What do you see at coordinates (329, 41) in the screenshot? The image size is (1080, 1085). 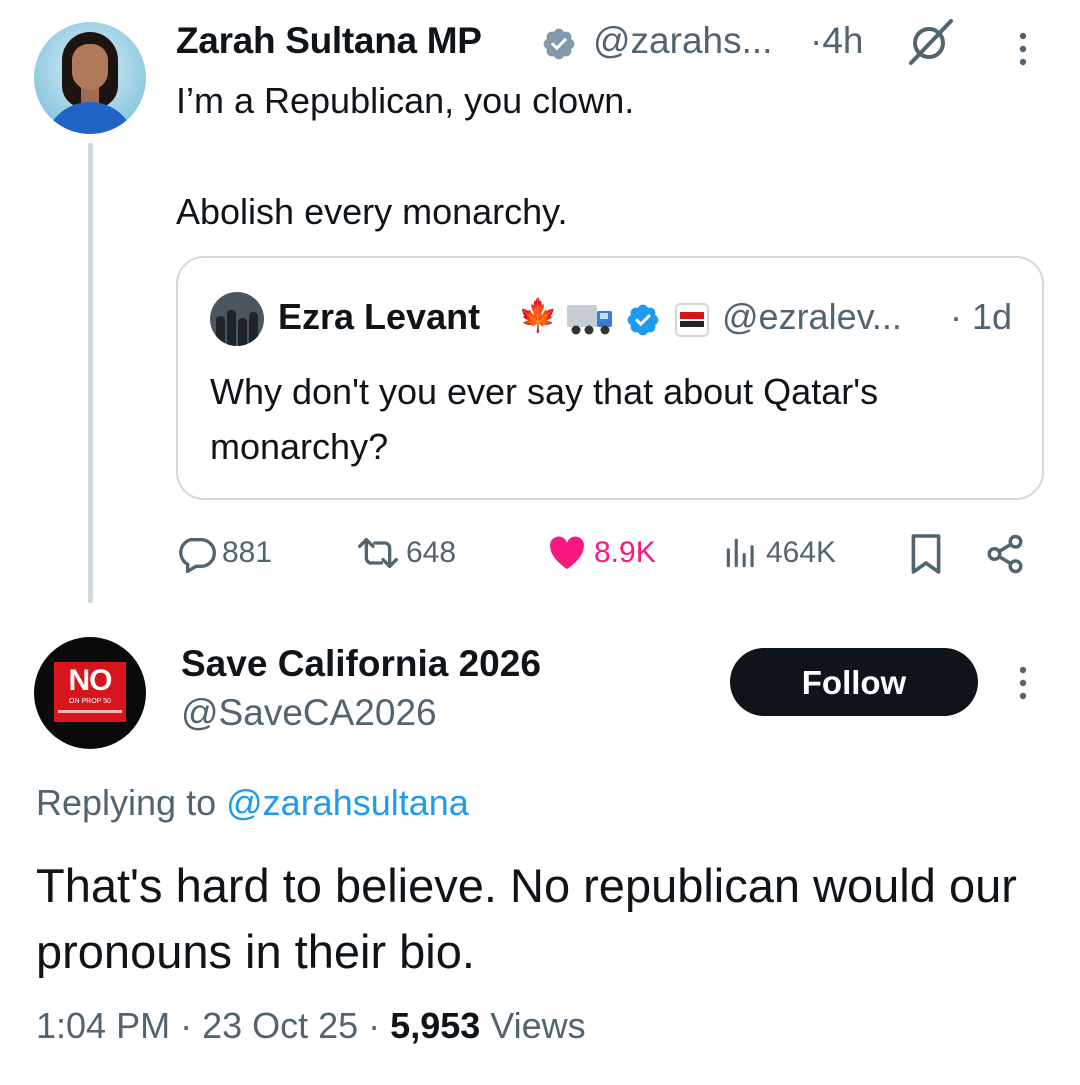 I see `parent-author-name: Zarah Sultana MP` at bounding box center [329, 41].